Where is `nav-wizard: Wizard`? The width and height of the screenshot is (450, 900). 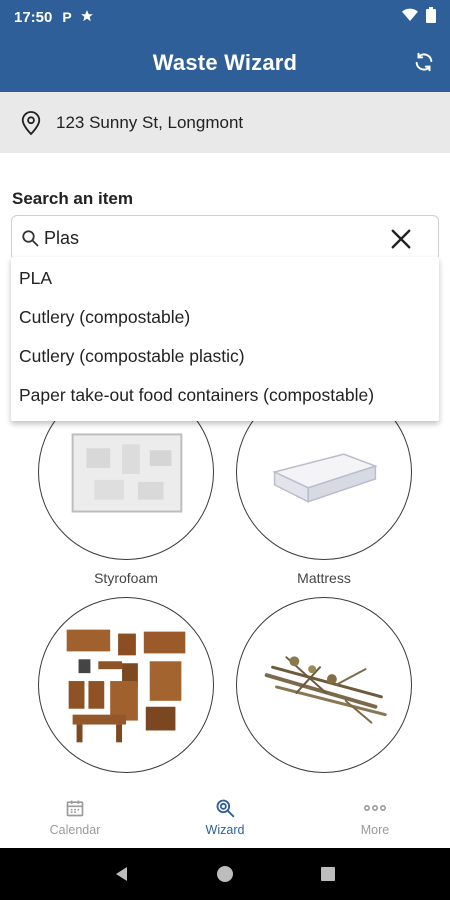 nav-wizard: Wizard is located at coordinates (225, 815).